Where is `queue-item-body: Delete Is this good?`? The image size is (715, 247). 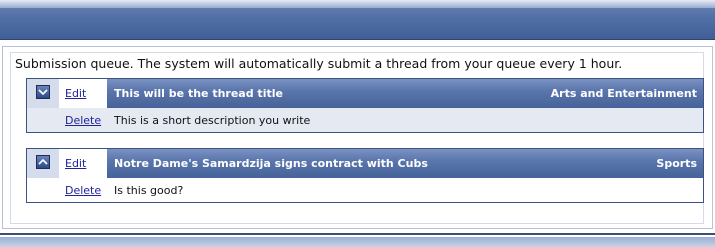 queue-item-body: Delete Is this good? is located at coordinates (365, 190).